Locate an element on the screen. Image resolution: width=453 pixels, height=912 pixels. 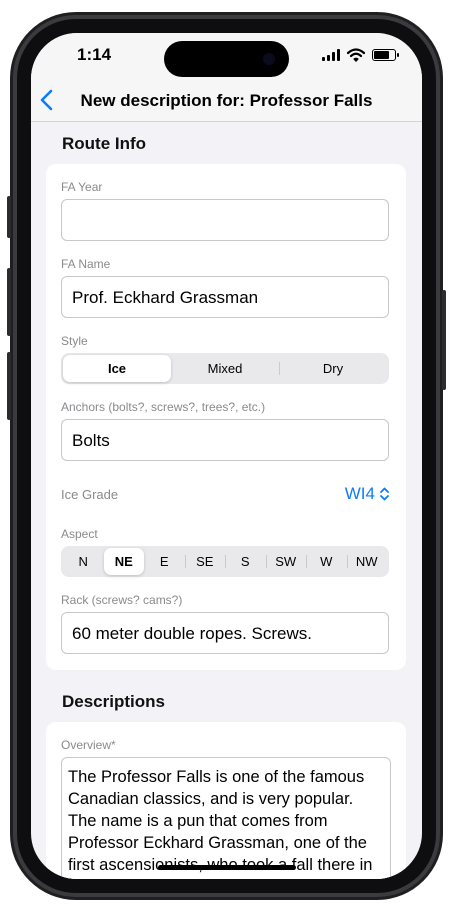
side-button is located at coordinates (444, 340).